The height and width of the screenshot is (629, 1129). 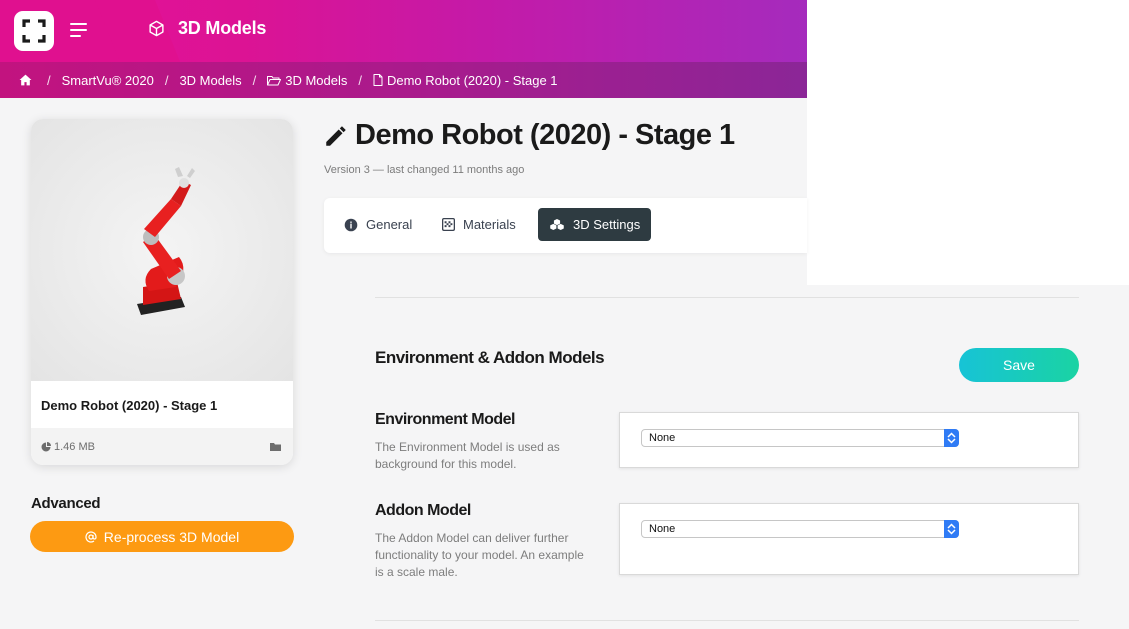 I want to click on model-preview-card: Demo Robot (2020) - Stage 1 1.46 MB, so click(x=162, y=292).